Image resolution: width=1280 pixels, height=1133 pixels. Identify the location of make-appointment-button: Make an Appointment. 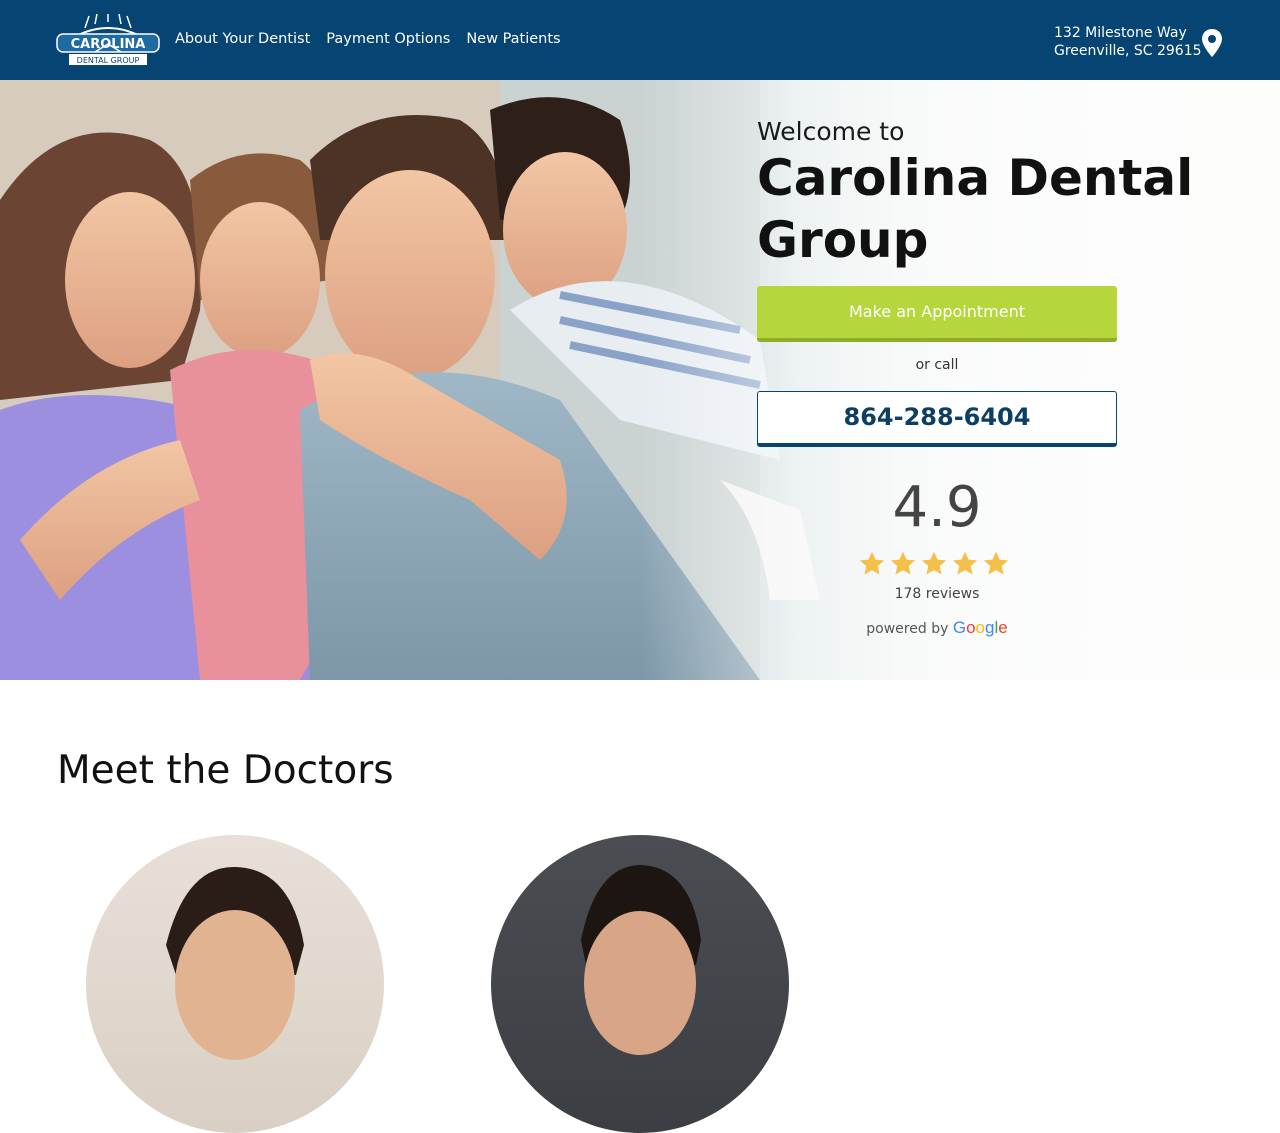
(937, 314).